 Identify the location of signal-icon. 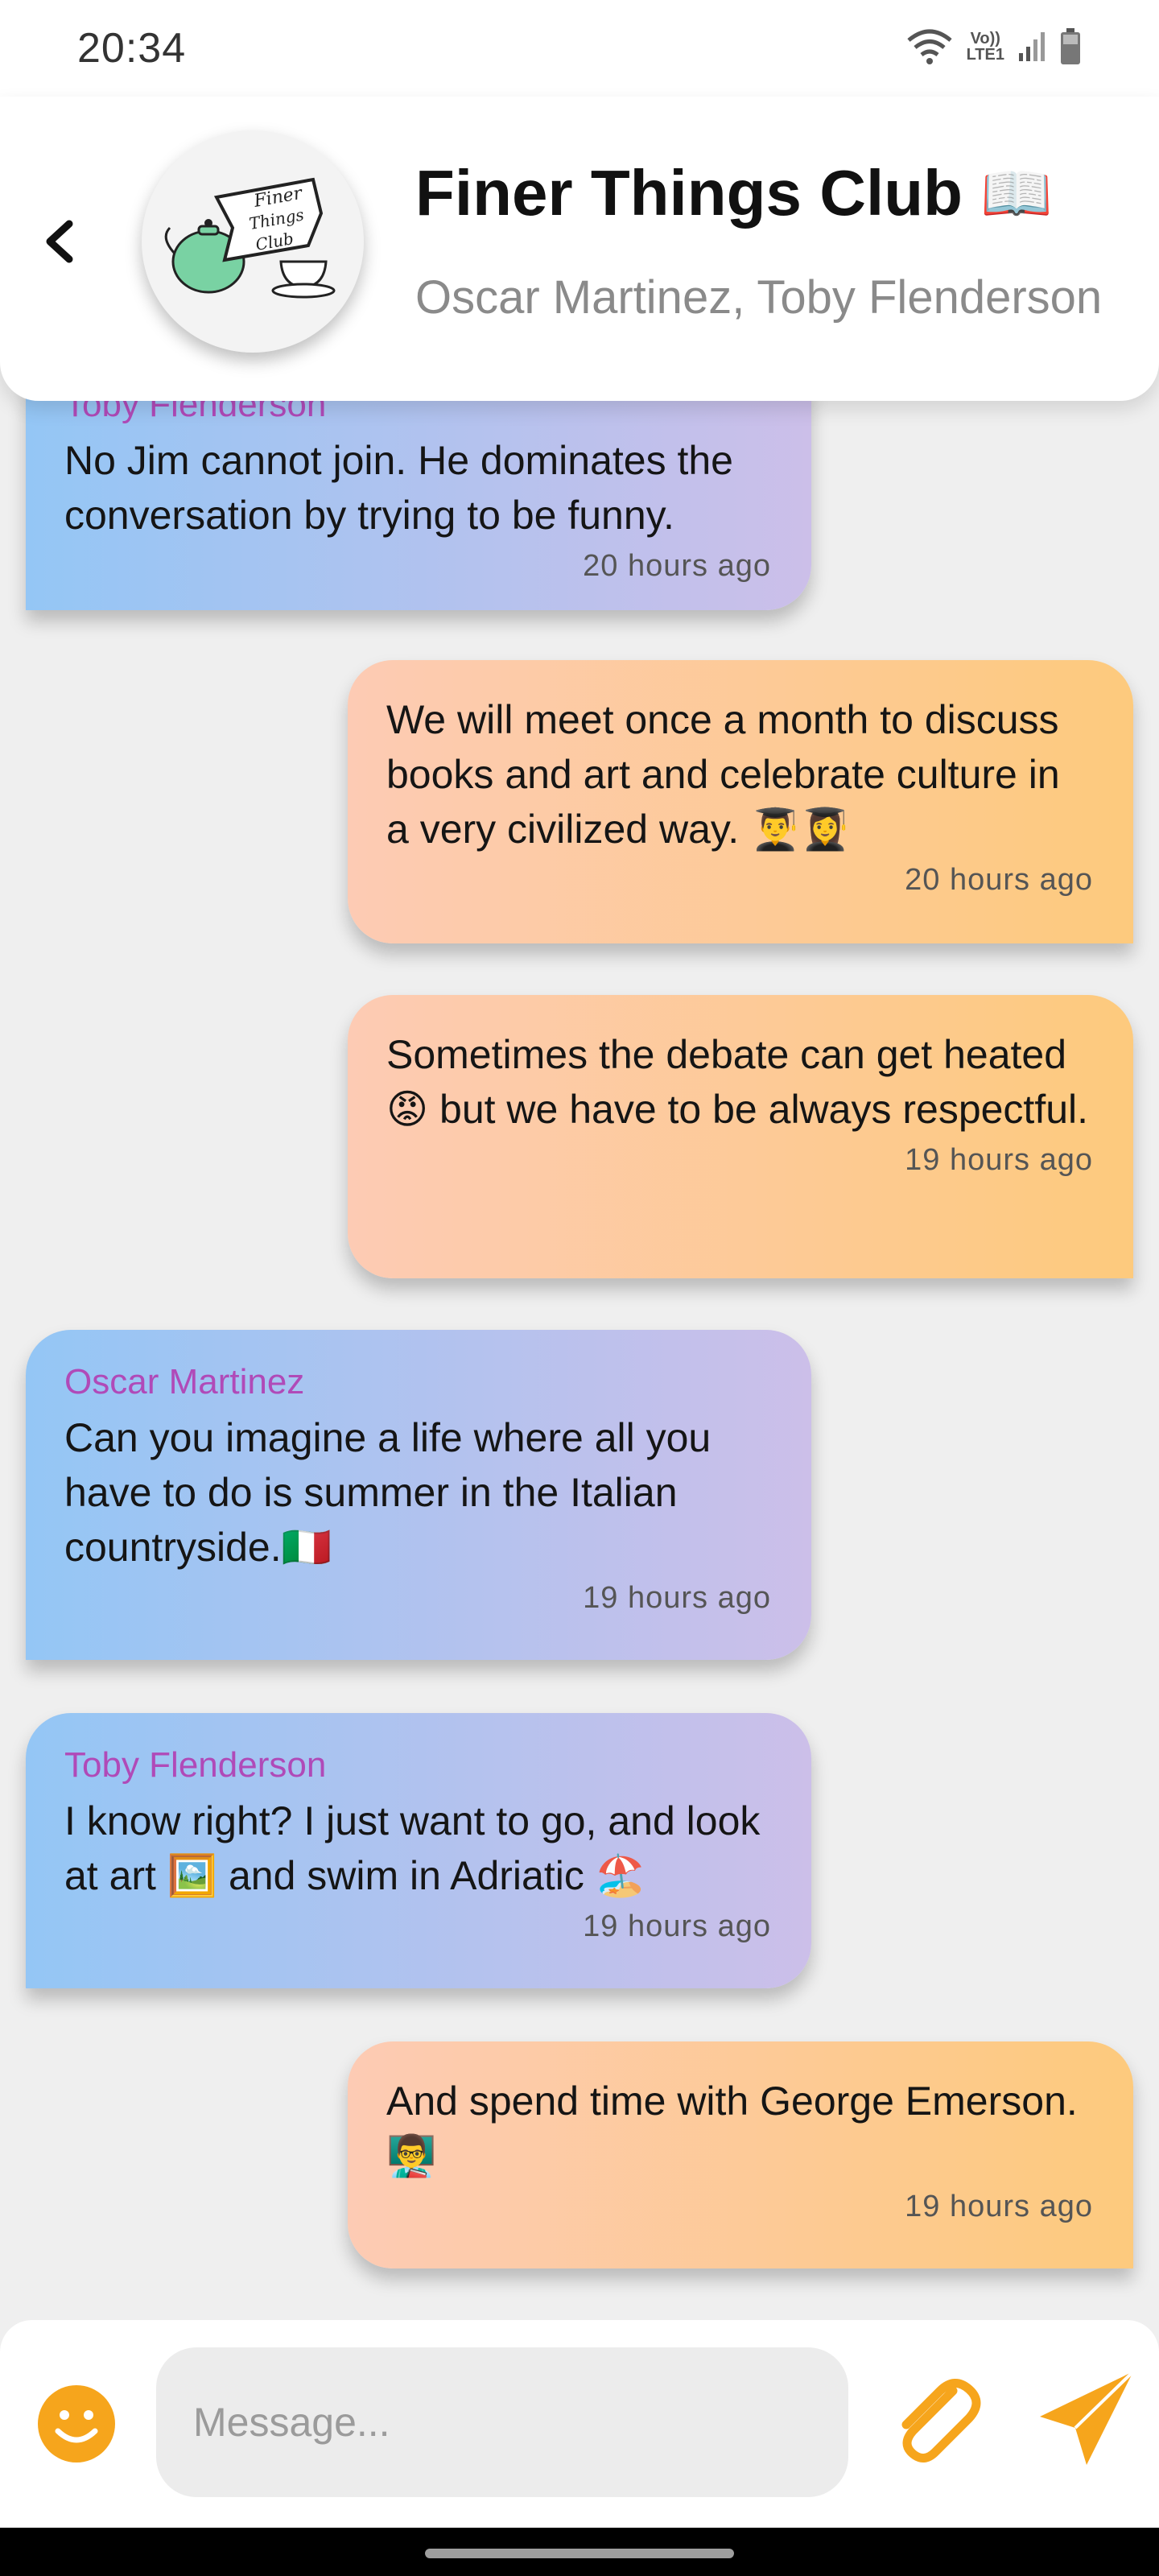
(1032, 46).